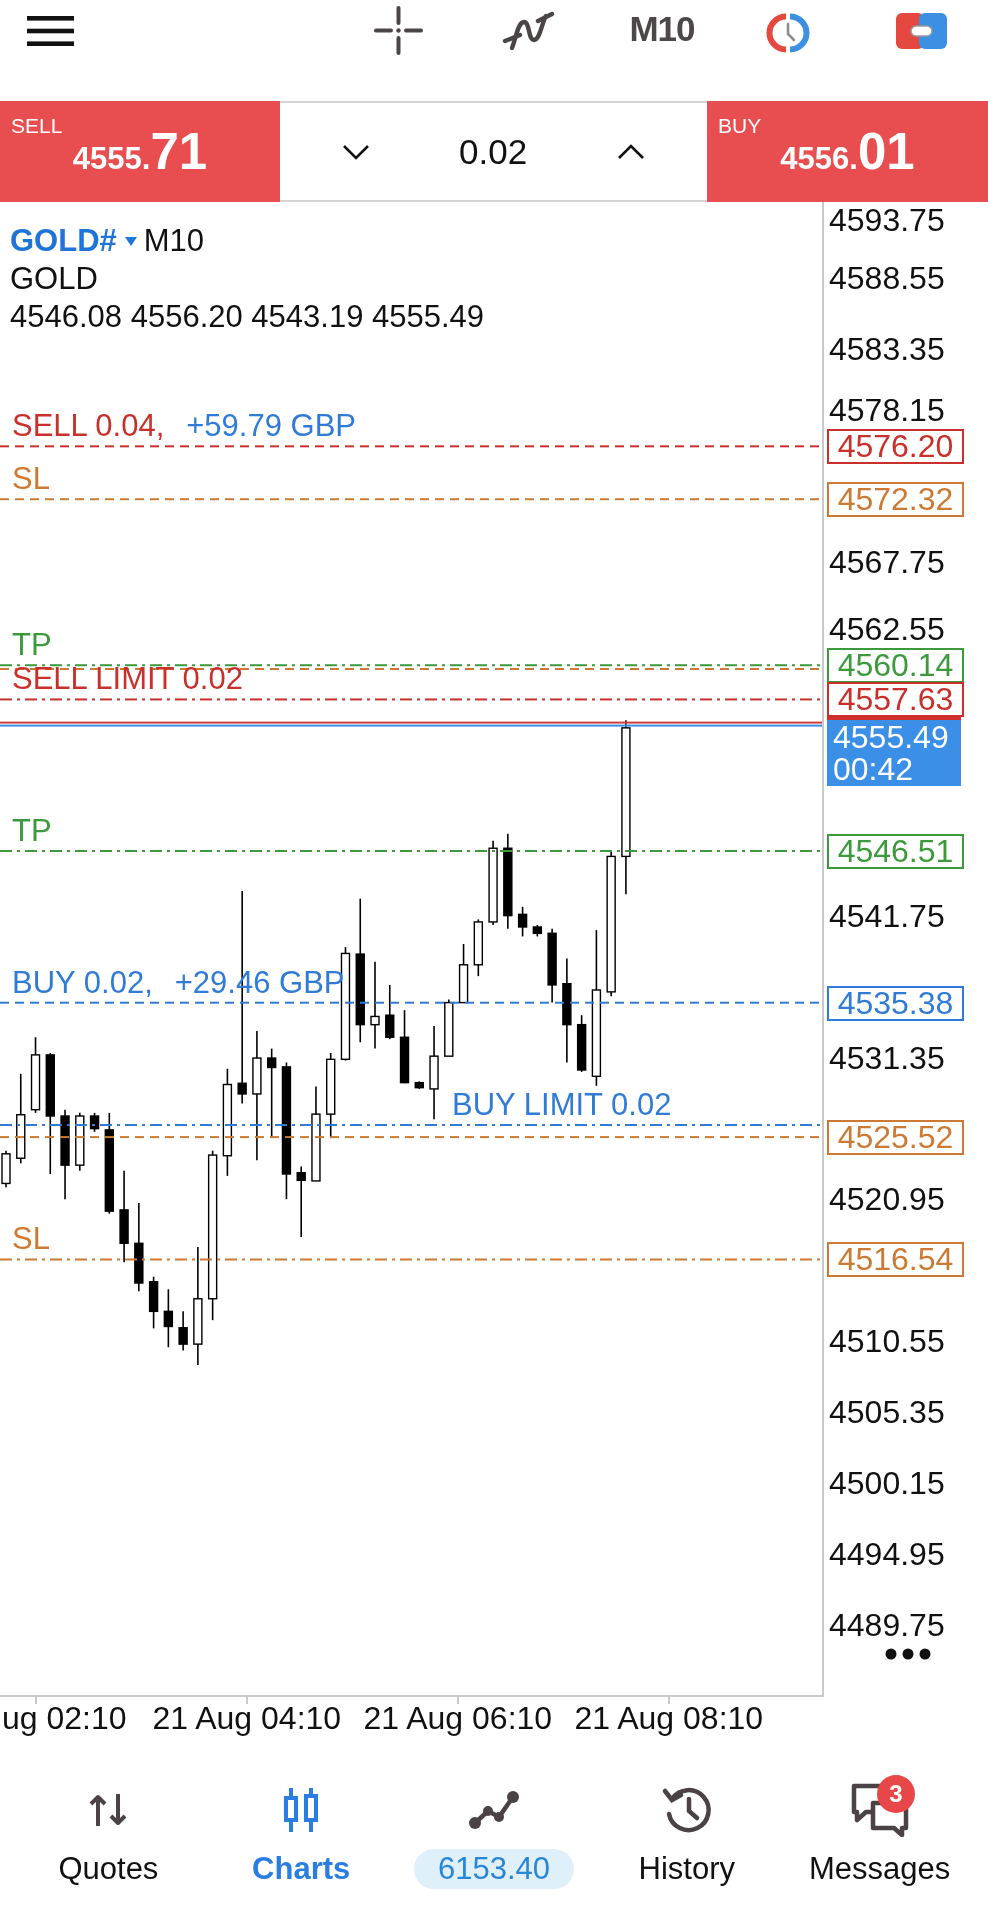 This screenshot has width=988, height=1920. I want to click on price-tag: 4535.38, so click(895, 1003).